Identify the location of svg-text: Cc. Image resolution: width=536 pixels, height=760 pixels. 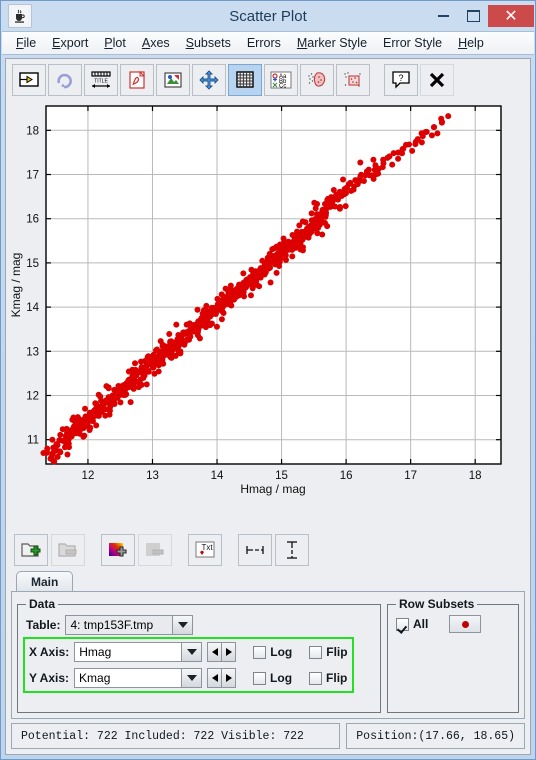
(282, 87).